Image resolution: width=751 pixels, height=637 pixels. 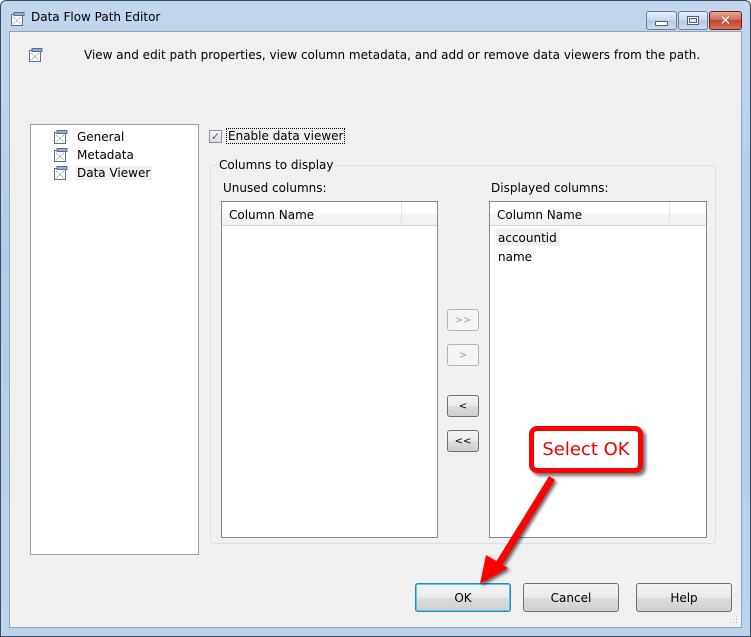 I want to click on window-title: Data Flow Path Editor, so click(x=96, y=17).